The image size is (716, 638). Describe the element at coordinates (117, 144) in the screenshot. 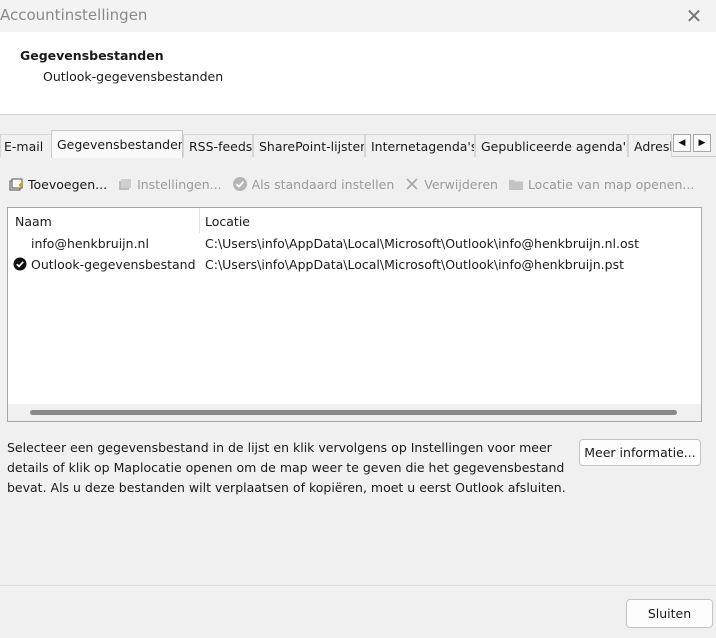

I see `tab-data-files: Gegevensbestanden` at that location.